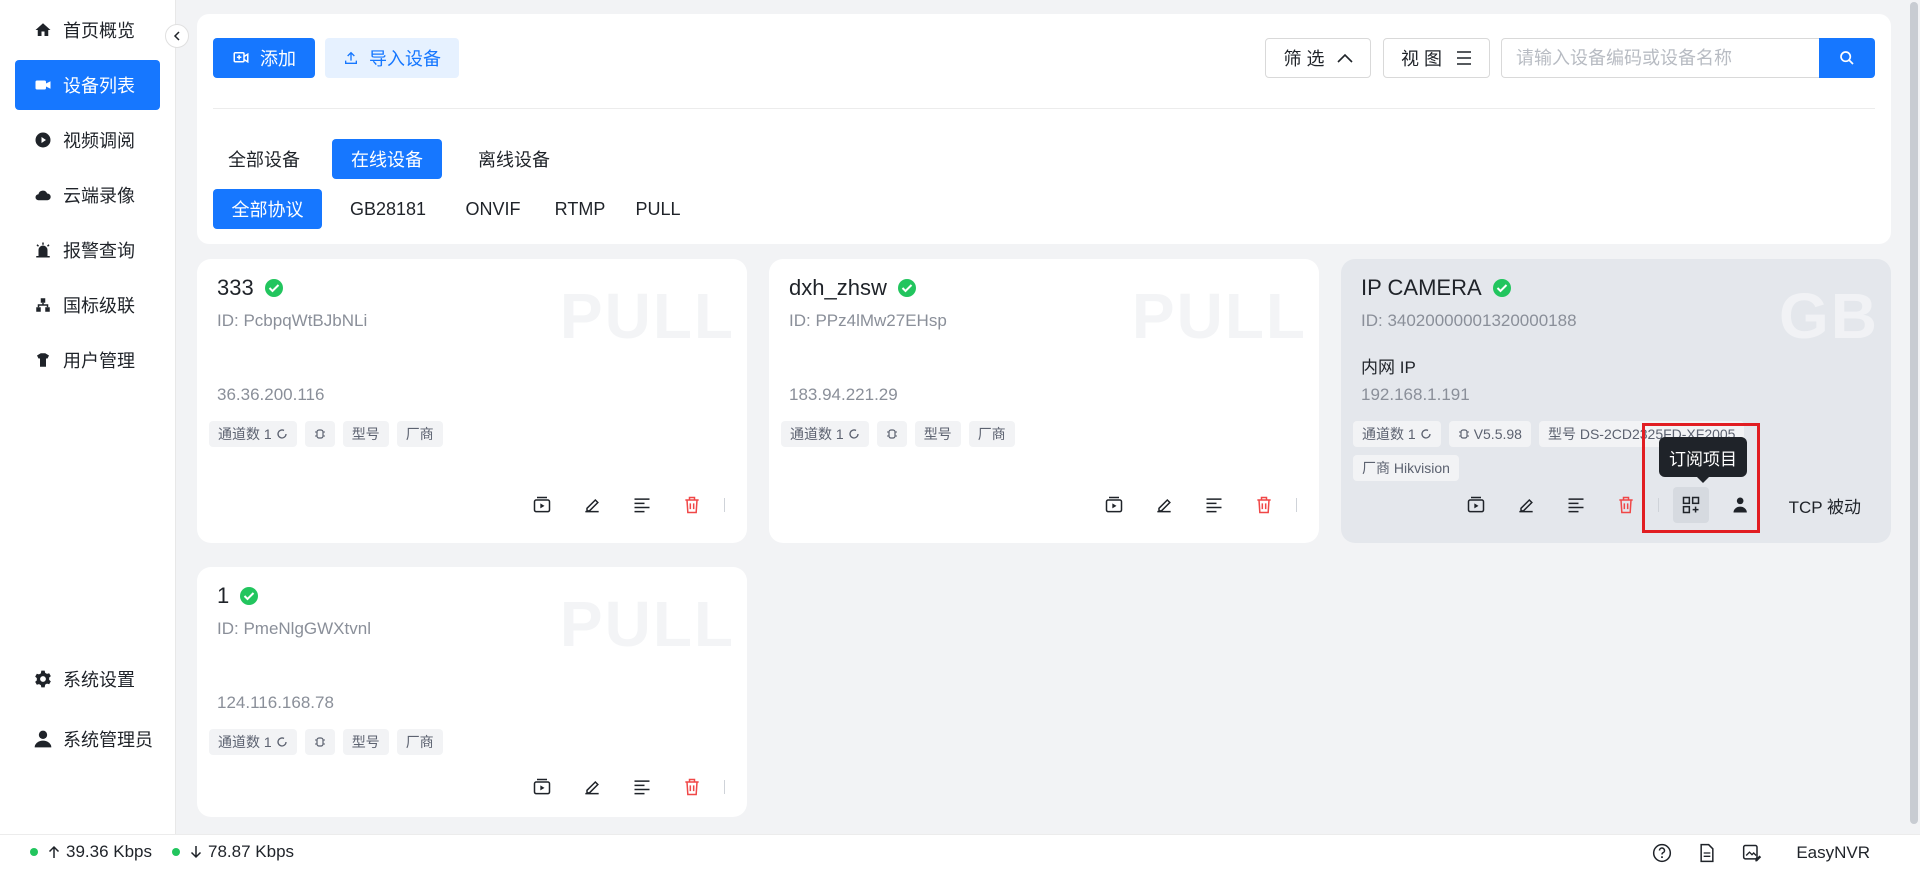 Image resolution: width=1920 pixels, height=869 pixels. I want to click on device-id: ID: 34020000001320000188, so click(1469, 320).